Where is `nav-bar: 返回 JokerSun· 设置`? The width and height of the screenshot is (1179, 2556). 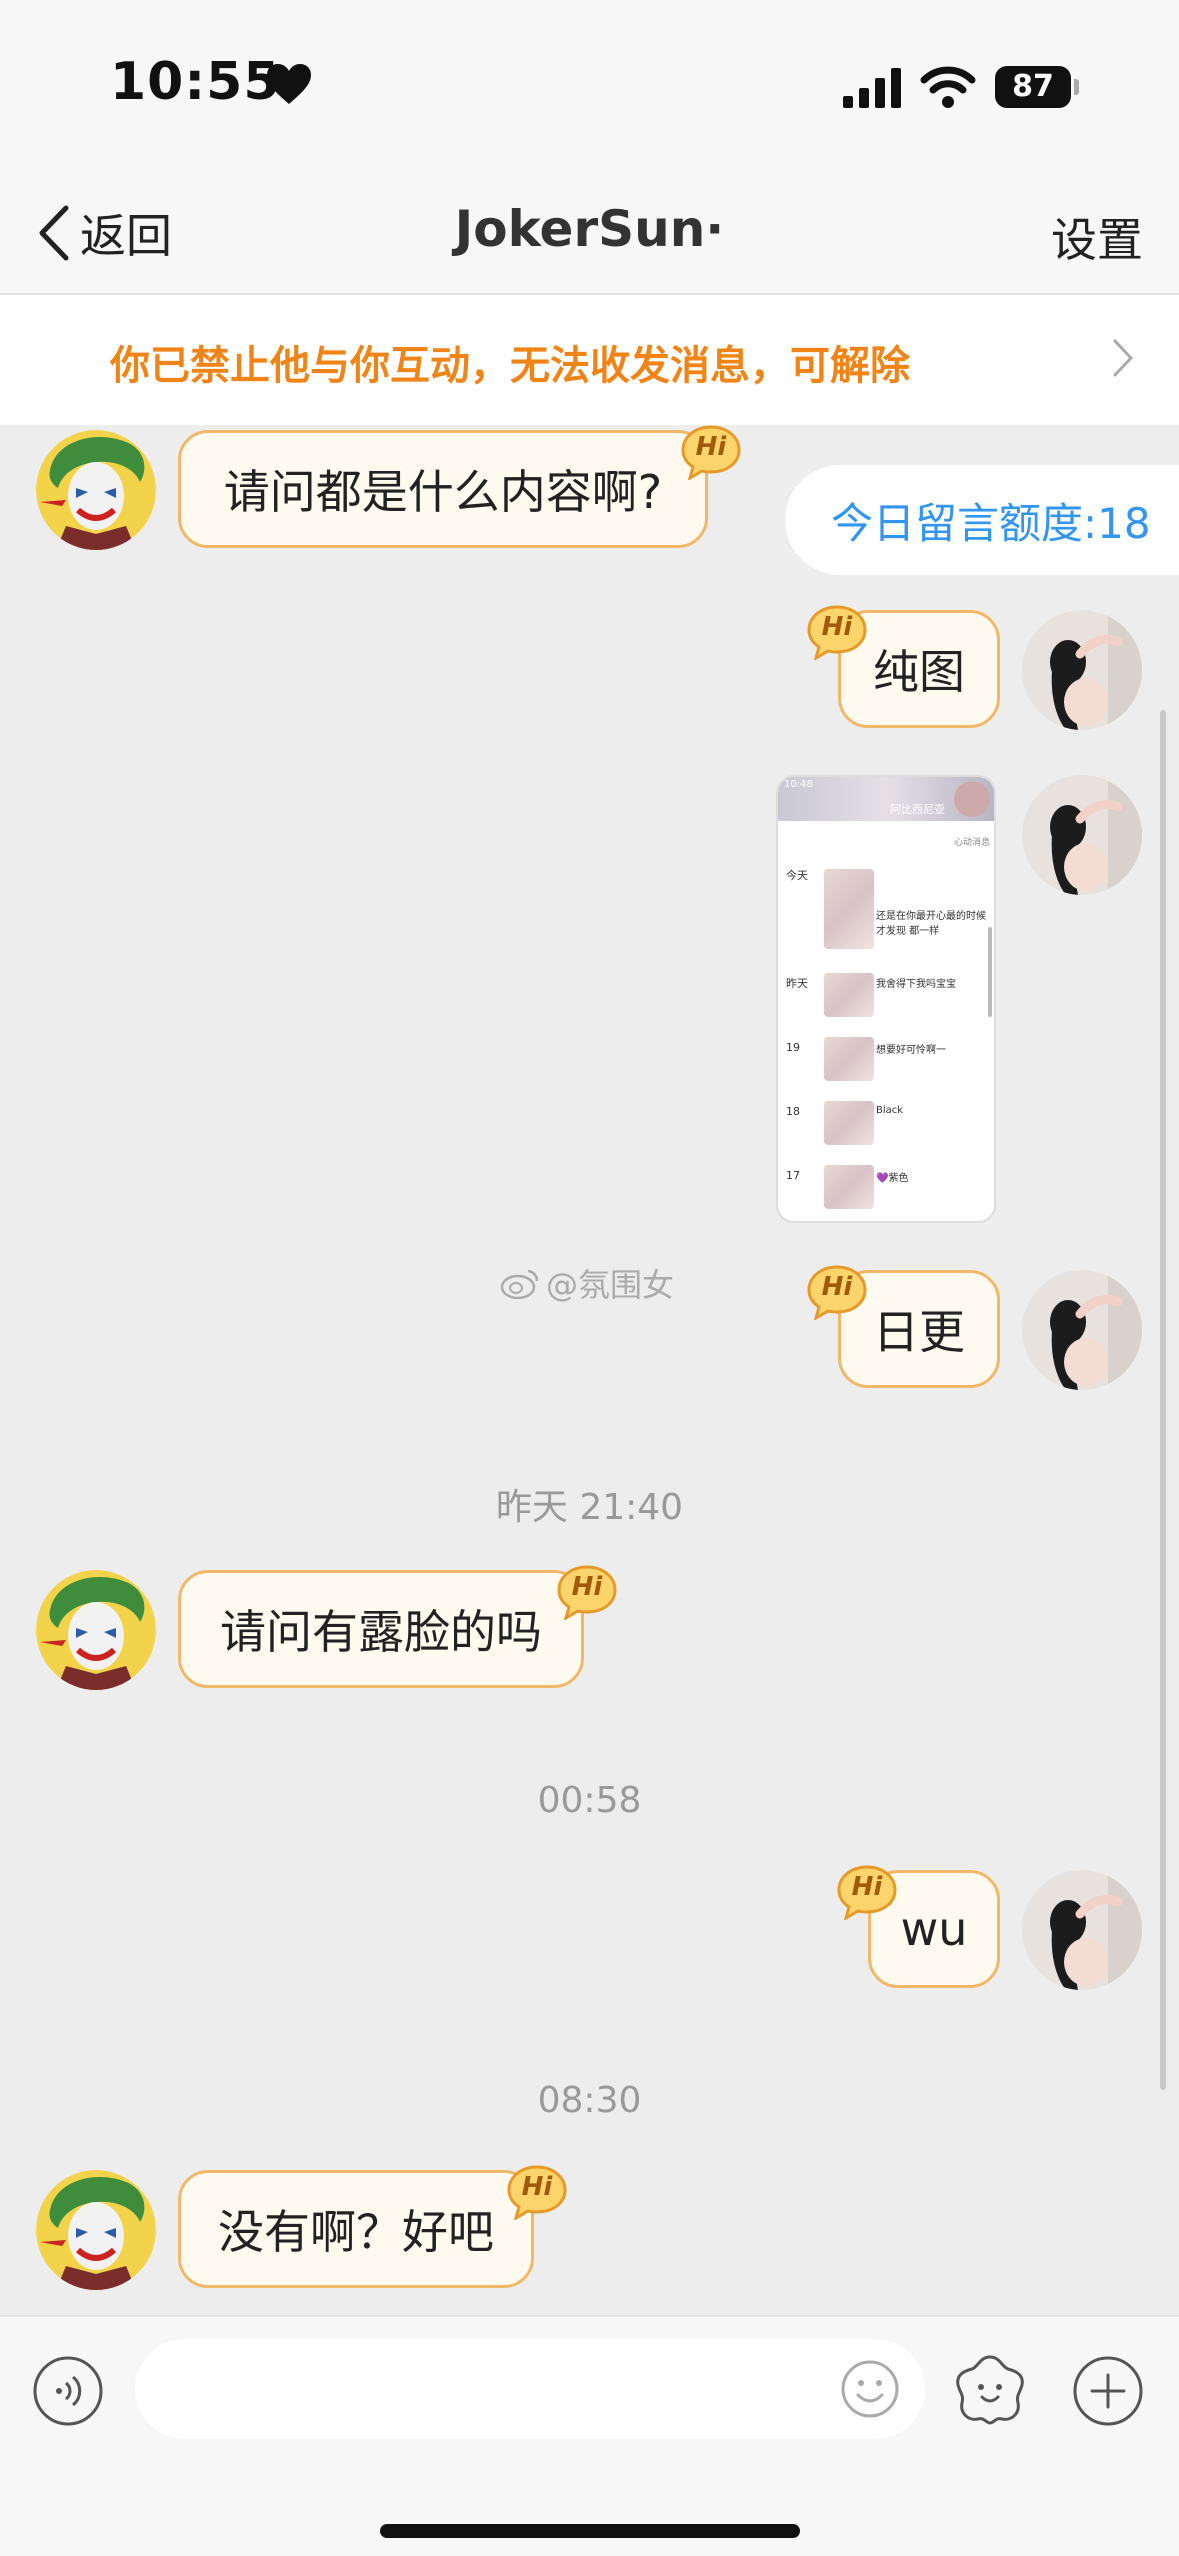
nav-bar: 返回 JokerSun· 设置 is located at coordinates (589, 232).